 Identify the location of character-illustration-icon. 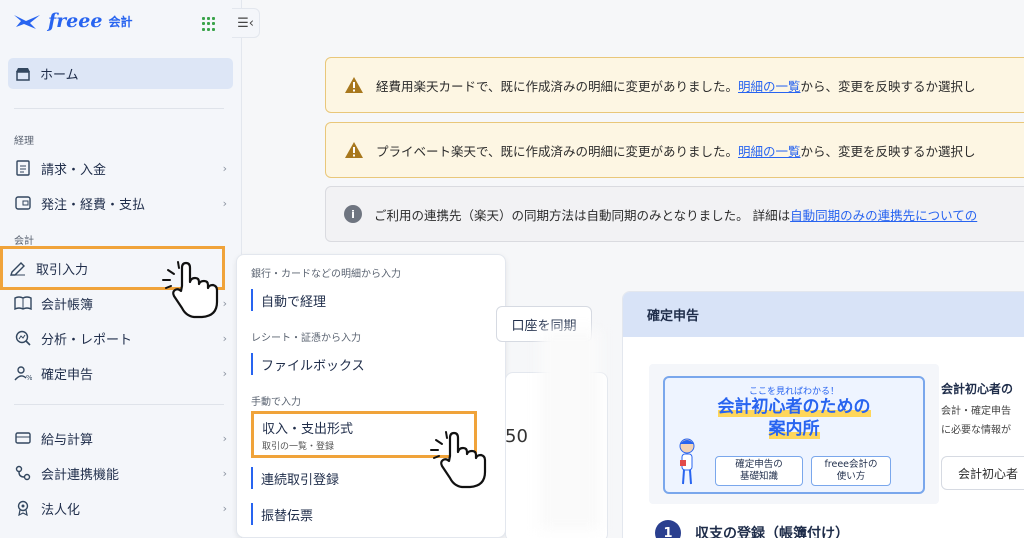
(687, 461).